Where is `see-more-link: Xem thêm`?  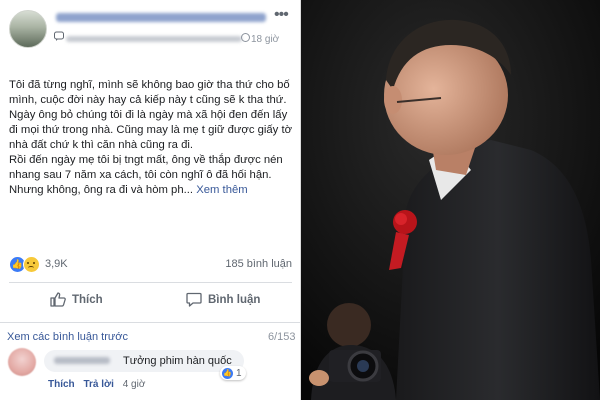 see-more-link: Xem thêm is located at coordinates (221, 190).